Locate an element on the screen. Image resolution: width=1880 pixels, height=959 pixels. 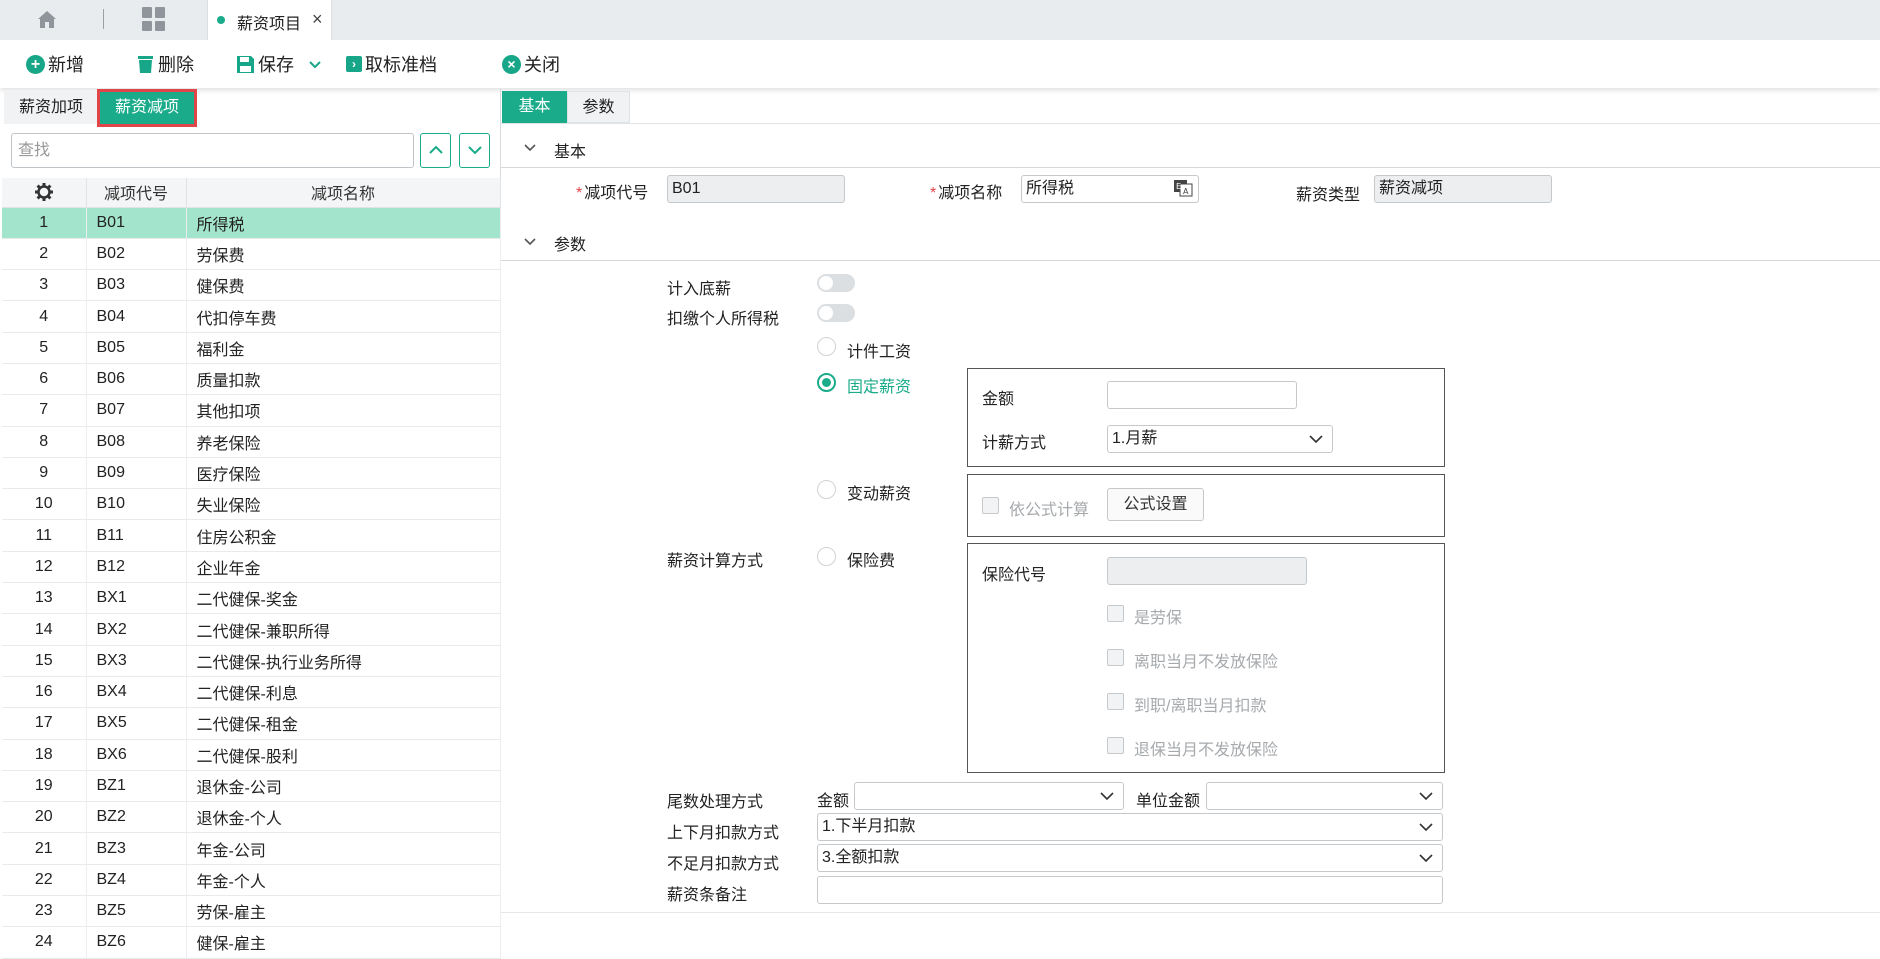
add-button: + 新增 is located at coordinates (55, 64).